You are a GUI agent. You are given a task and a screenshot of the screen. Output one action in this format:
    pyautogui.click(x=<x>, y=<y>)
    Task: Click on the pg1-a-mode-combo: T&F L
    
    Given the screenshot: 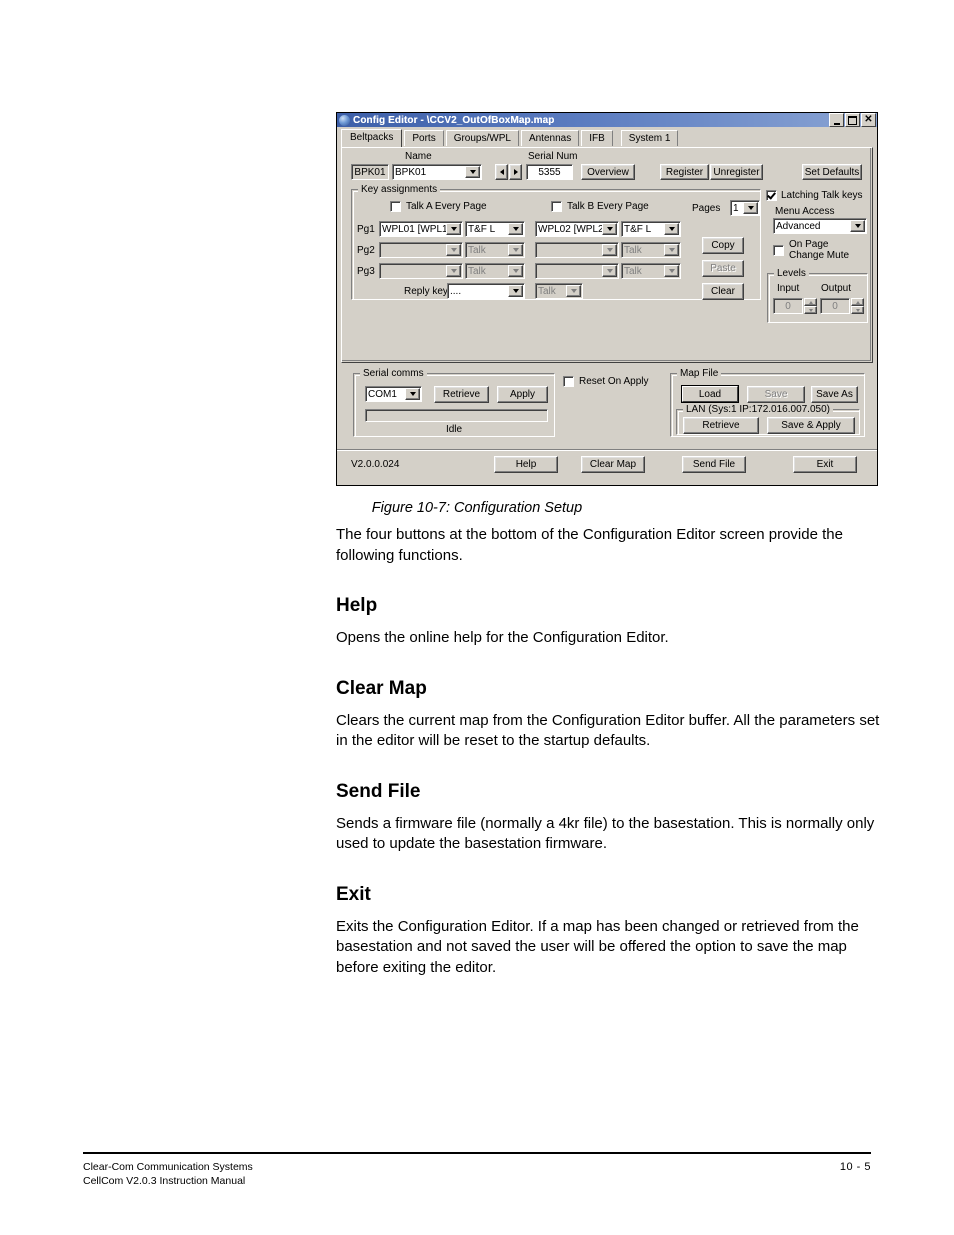 What is the action you would take?
    pyautogui.click(x=495, y=229)
    